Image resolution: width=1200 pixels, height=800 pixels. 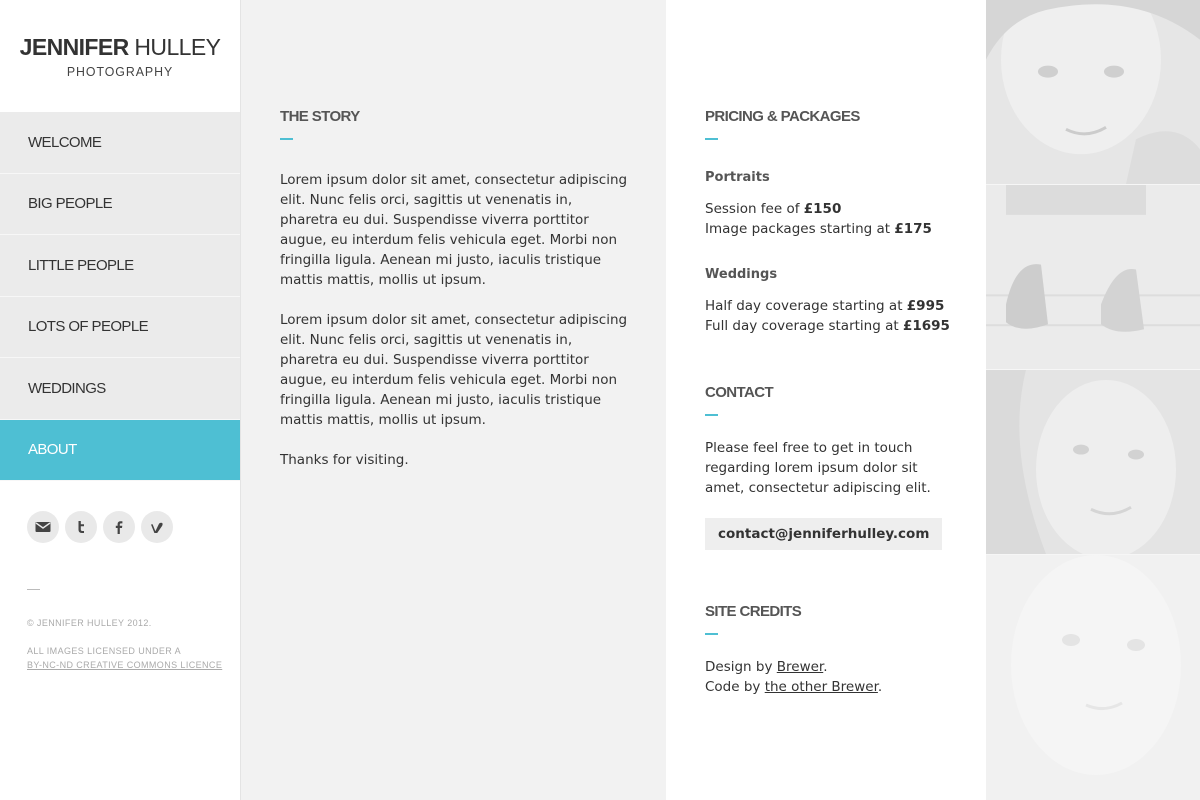 I want to click on license-link: BY-NC-ND CREATIVE COMMONS LICENCE, so click(x=124, y=665).